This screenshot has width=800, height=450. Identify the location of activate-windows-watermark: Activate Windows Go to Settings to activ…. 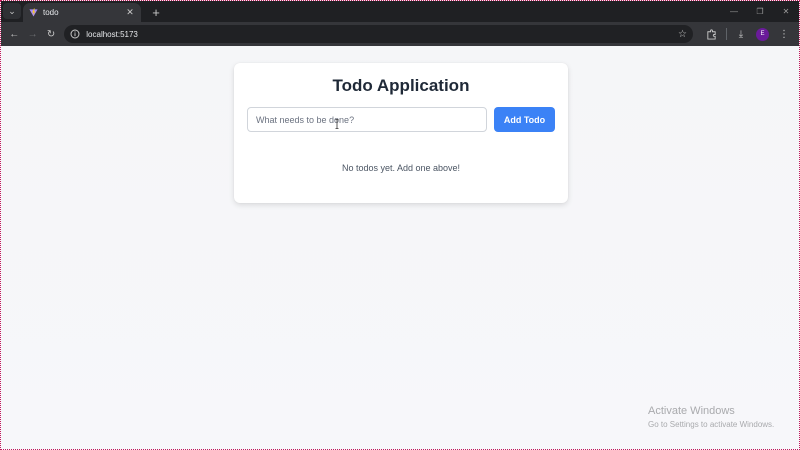
(711, 417).